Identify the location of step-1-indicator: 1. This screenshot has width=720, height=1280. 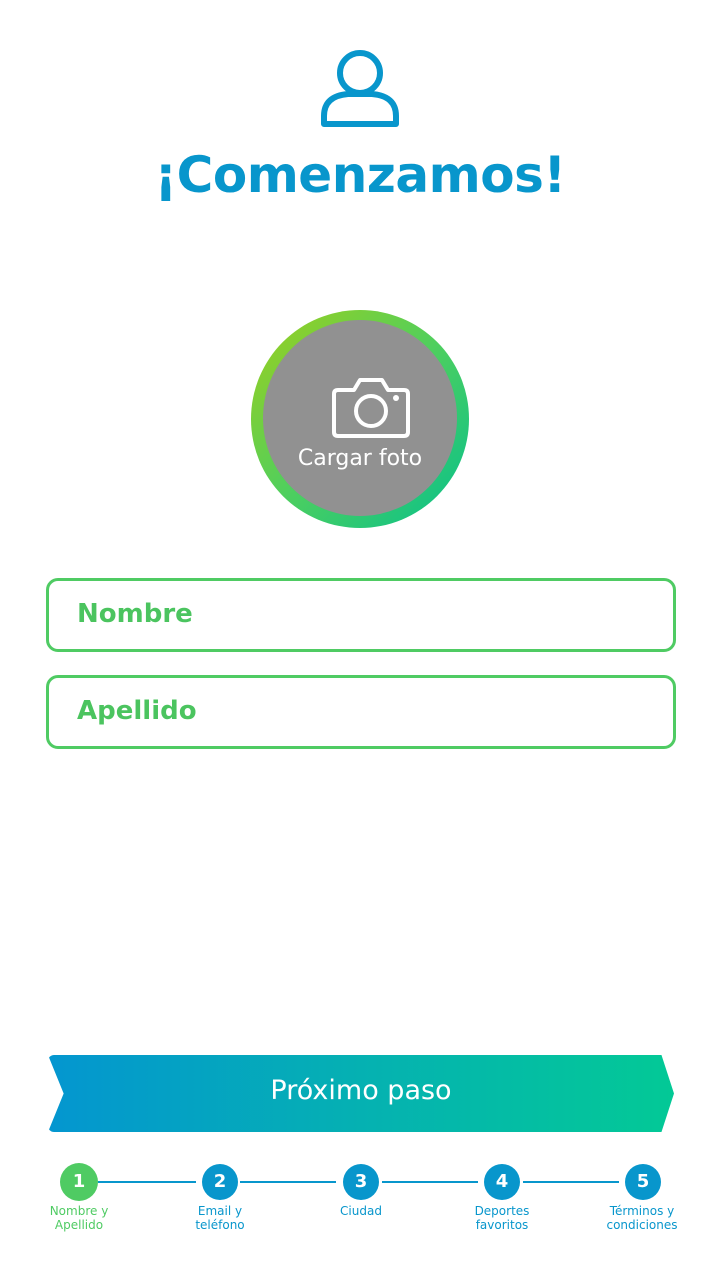
(79, 1182).